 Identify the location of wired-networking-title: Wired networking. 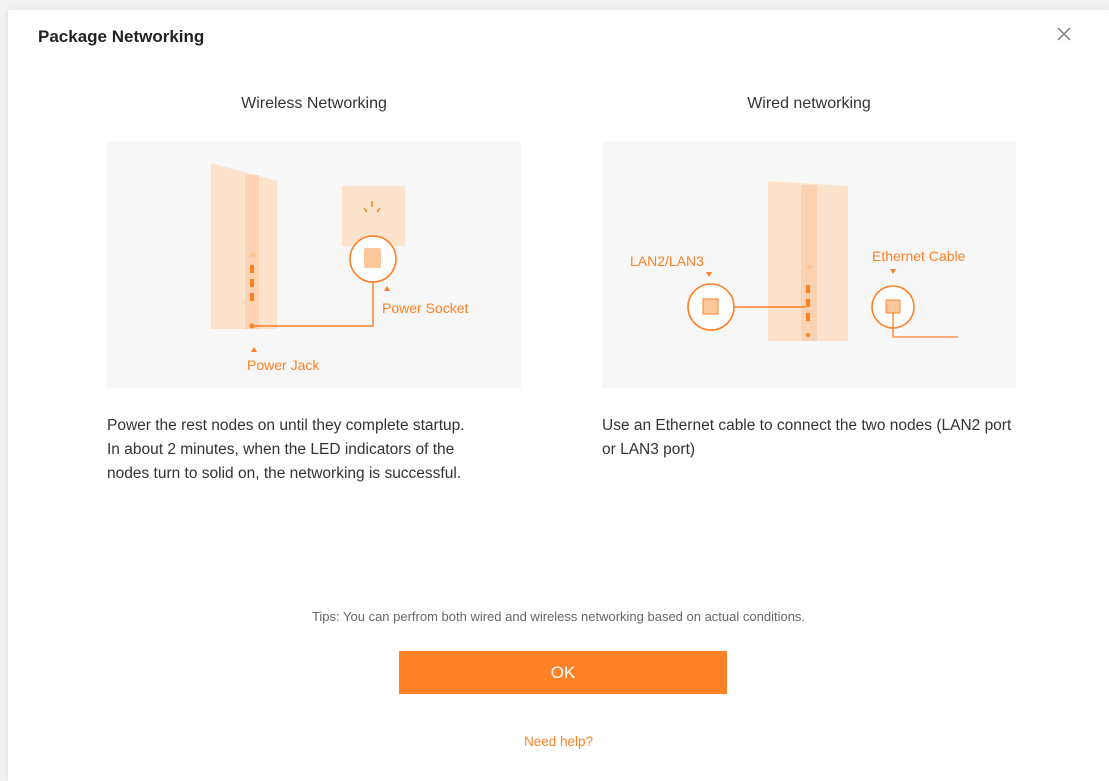
(809, 103).